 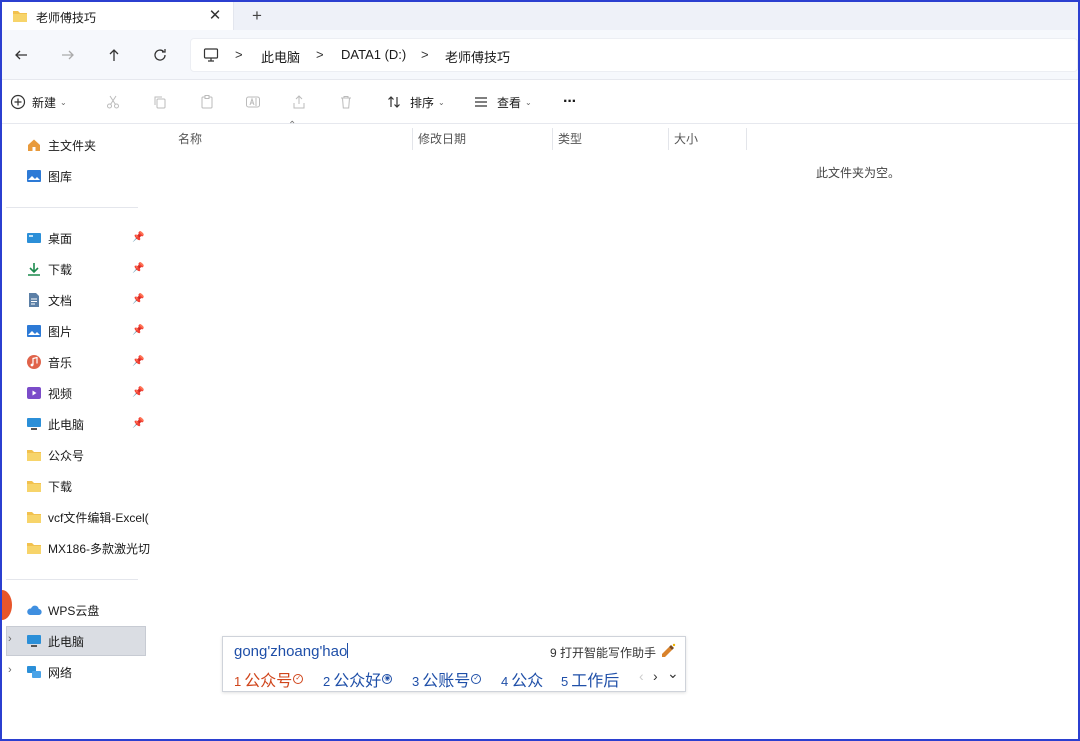 What do you see at coordinates (34, 238) in the screenshot?
I see `desktop-icon` at bounding box center [34, 238].